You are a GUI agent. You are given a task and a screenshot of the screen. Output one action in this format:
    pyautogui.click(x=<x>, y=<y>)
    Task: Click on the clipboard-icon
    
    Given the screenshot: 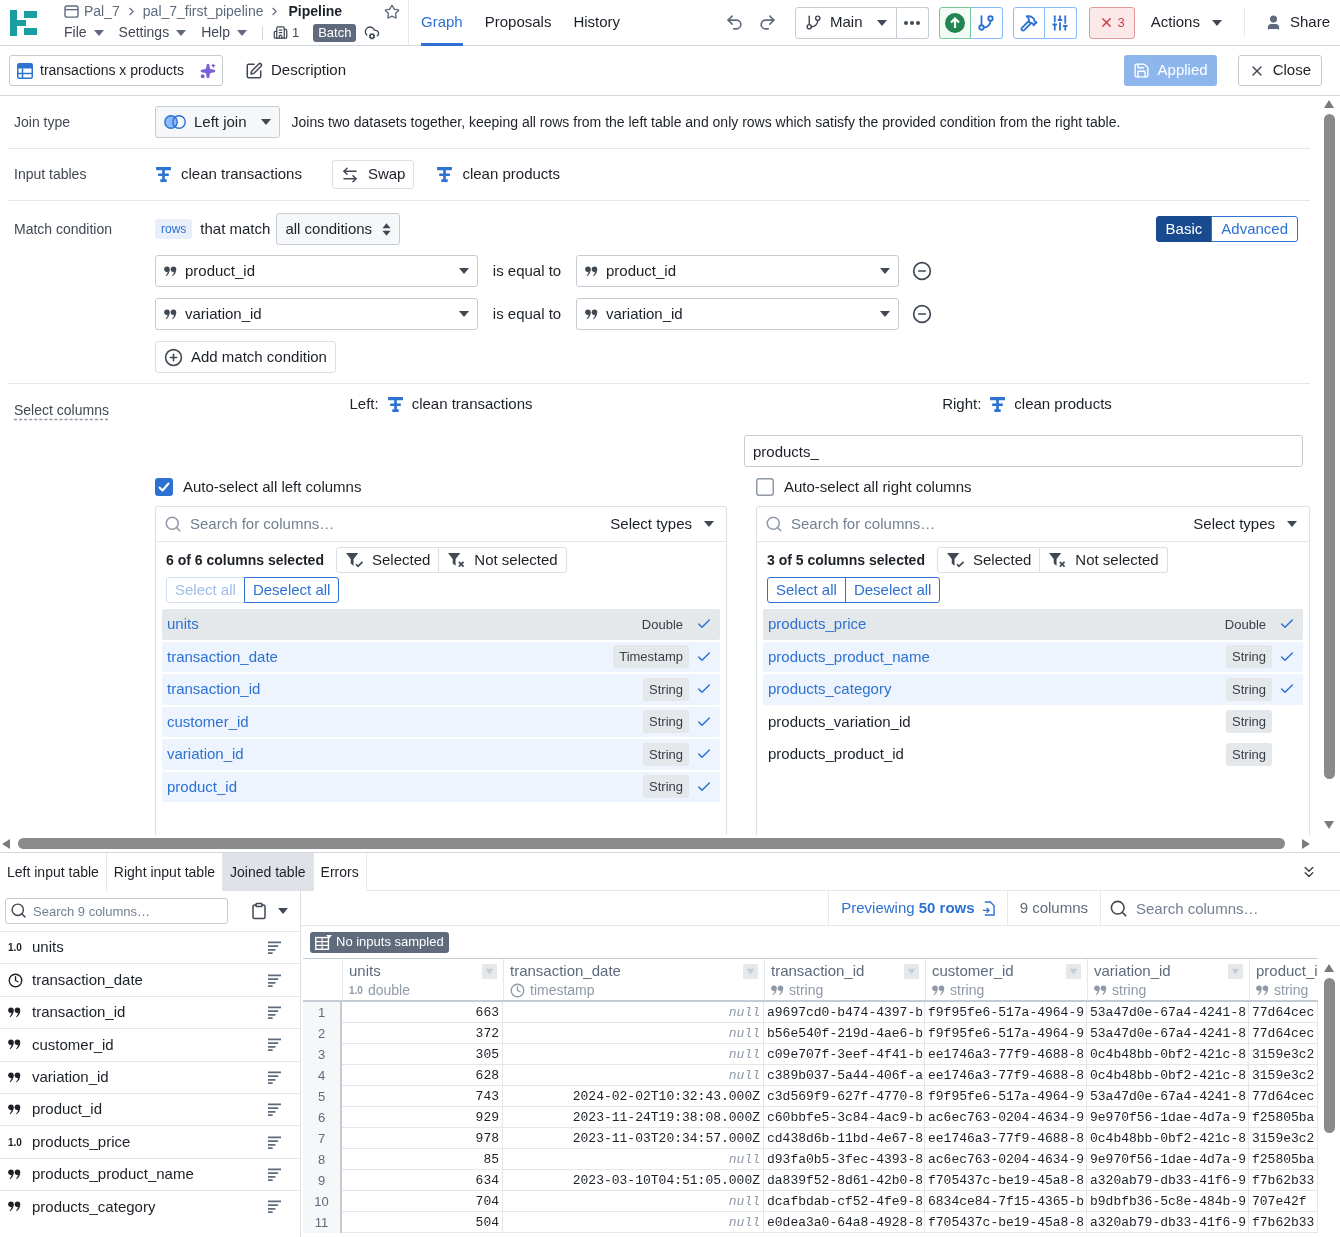 What is the action you would take?
    pyautogui.click(x=259, y=911)
    